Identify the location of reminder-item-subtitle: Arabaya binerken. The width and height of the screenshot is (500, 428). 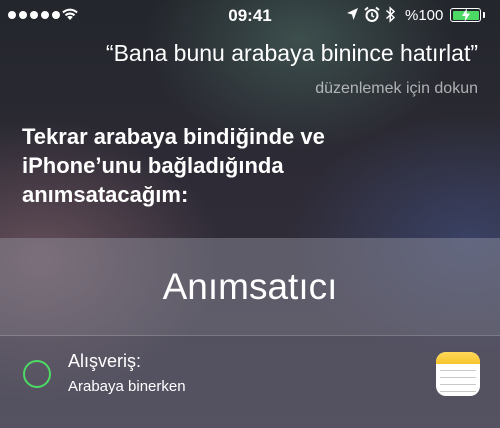
(127, 386).